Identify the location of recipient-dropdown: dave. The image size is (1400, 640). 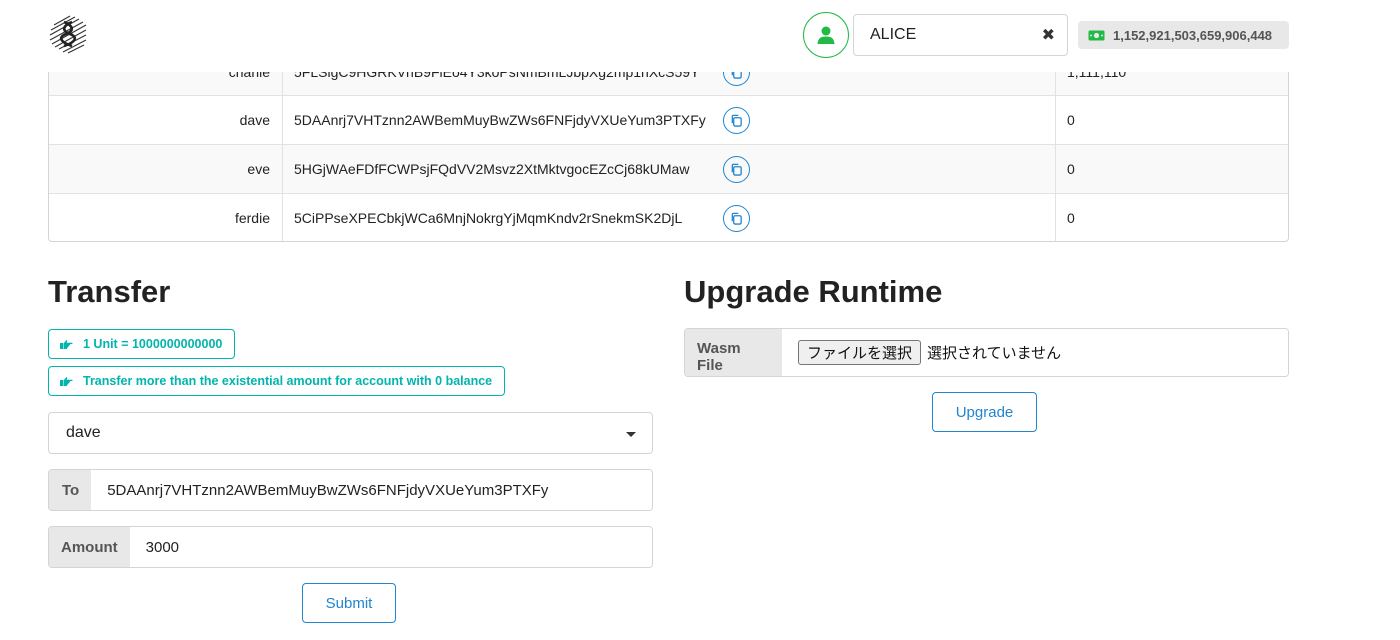
(350, 433).